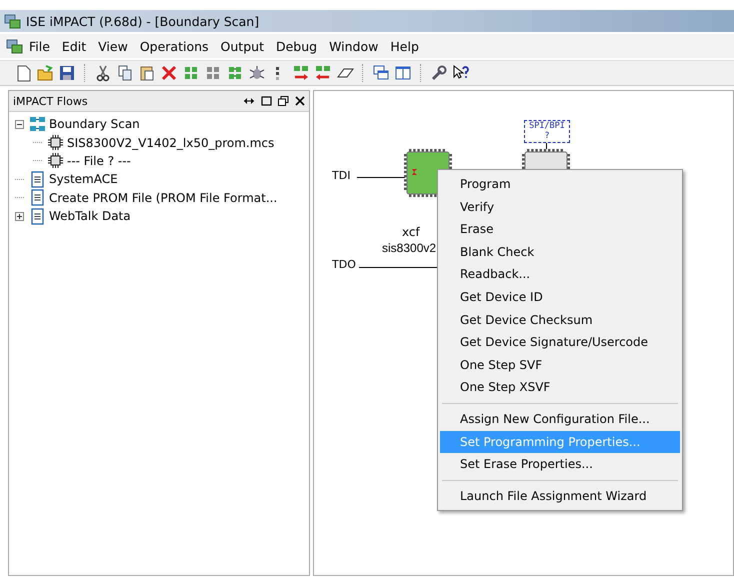 Image resolution: width=734 pixels, height=584 pixels. Describe the element at coordinates (381, 73) in the screenshot. I see `cascade-windows-icon` at that location.